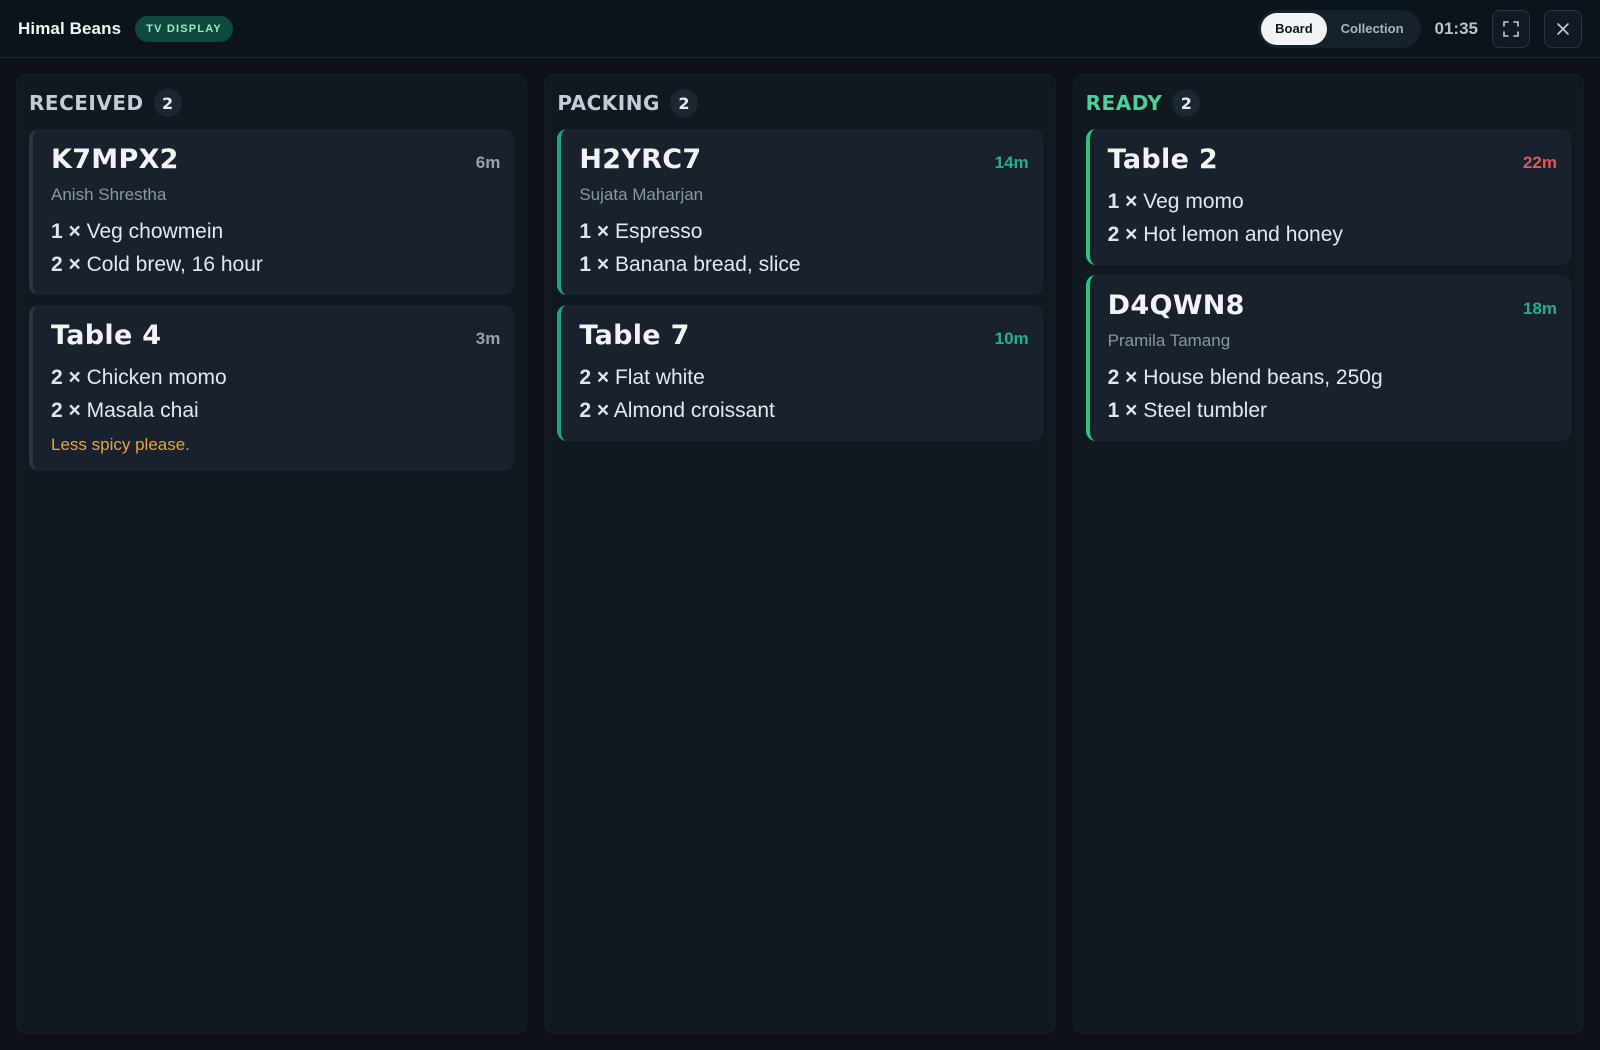  What do you see at coordinates (659, 377) in the screenshot?
I see `item-name: Flat white` at bounding box center [659, 377].